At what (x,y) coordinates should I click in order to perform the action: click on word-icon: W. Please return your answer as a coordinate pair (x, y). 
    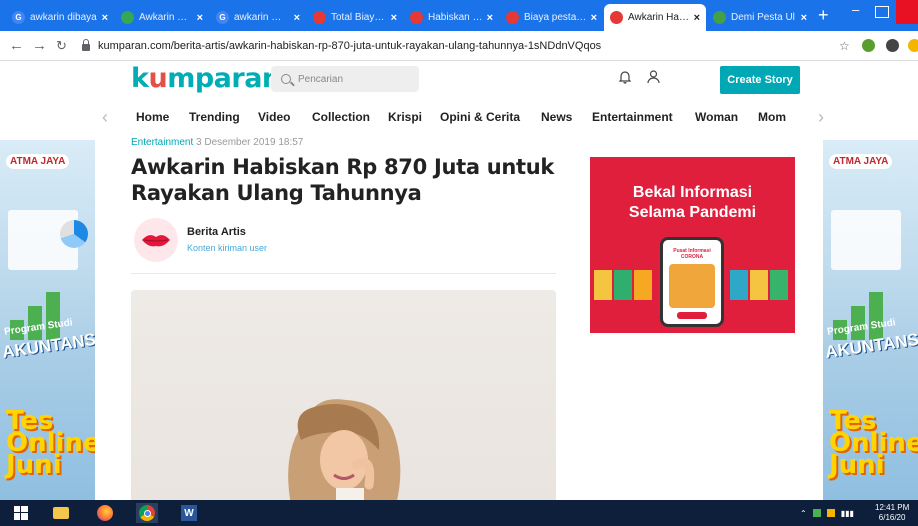
    Looking at the image, I should click on (189, 513).